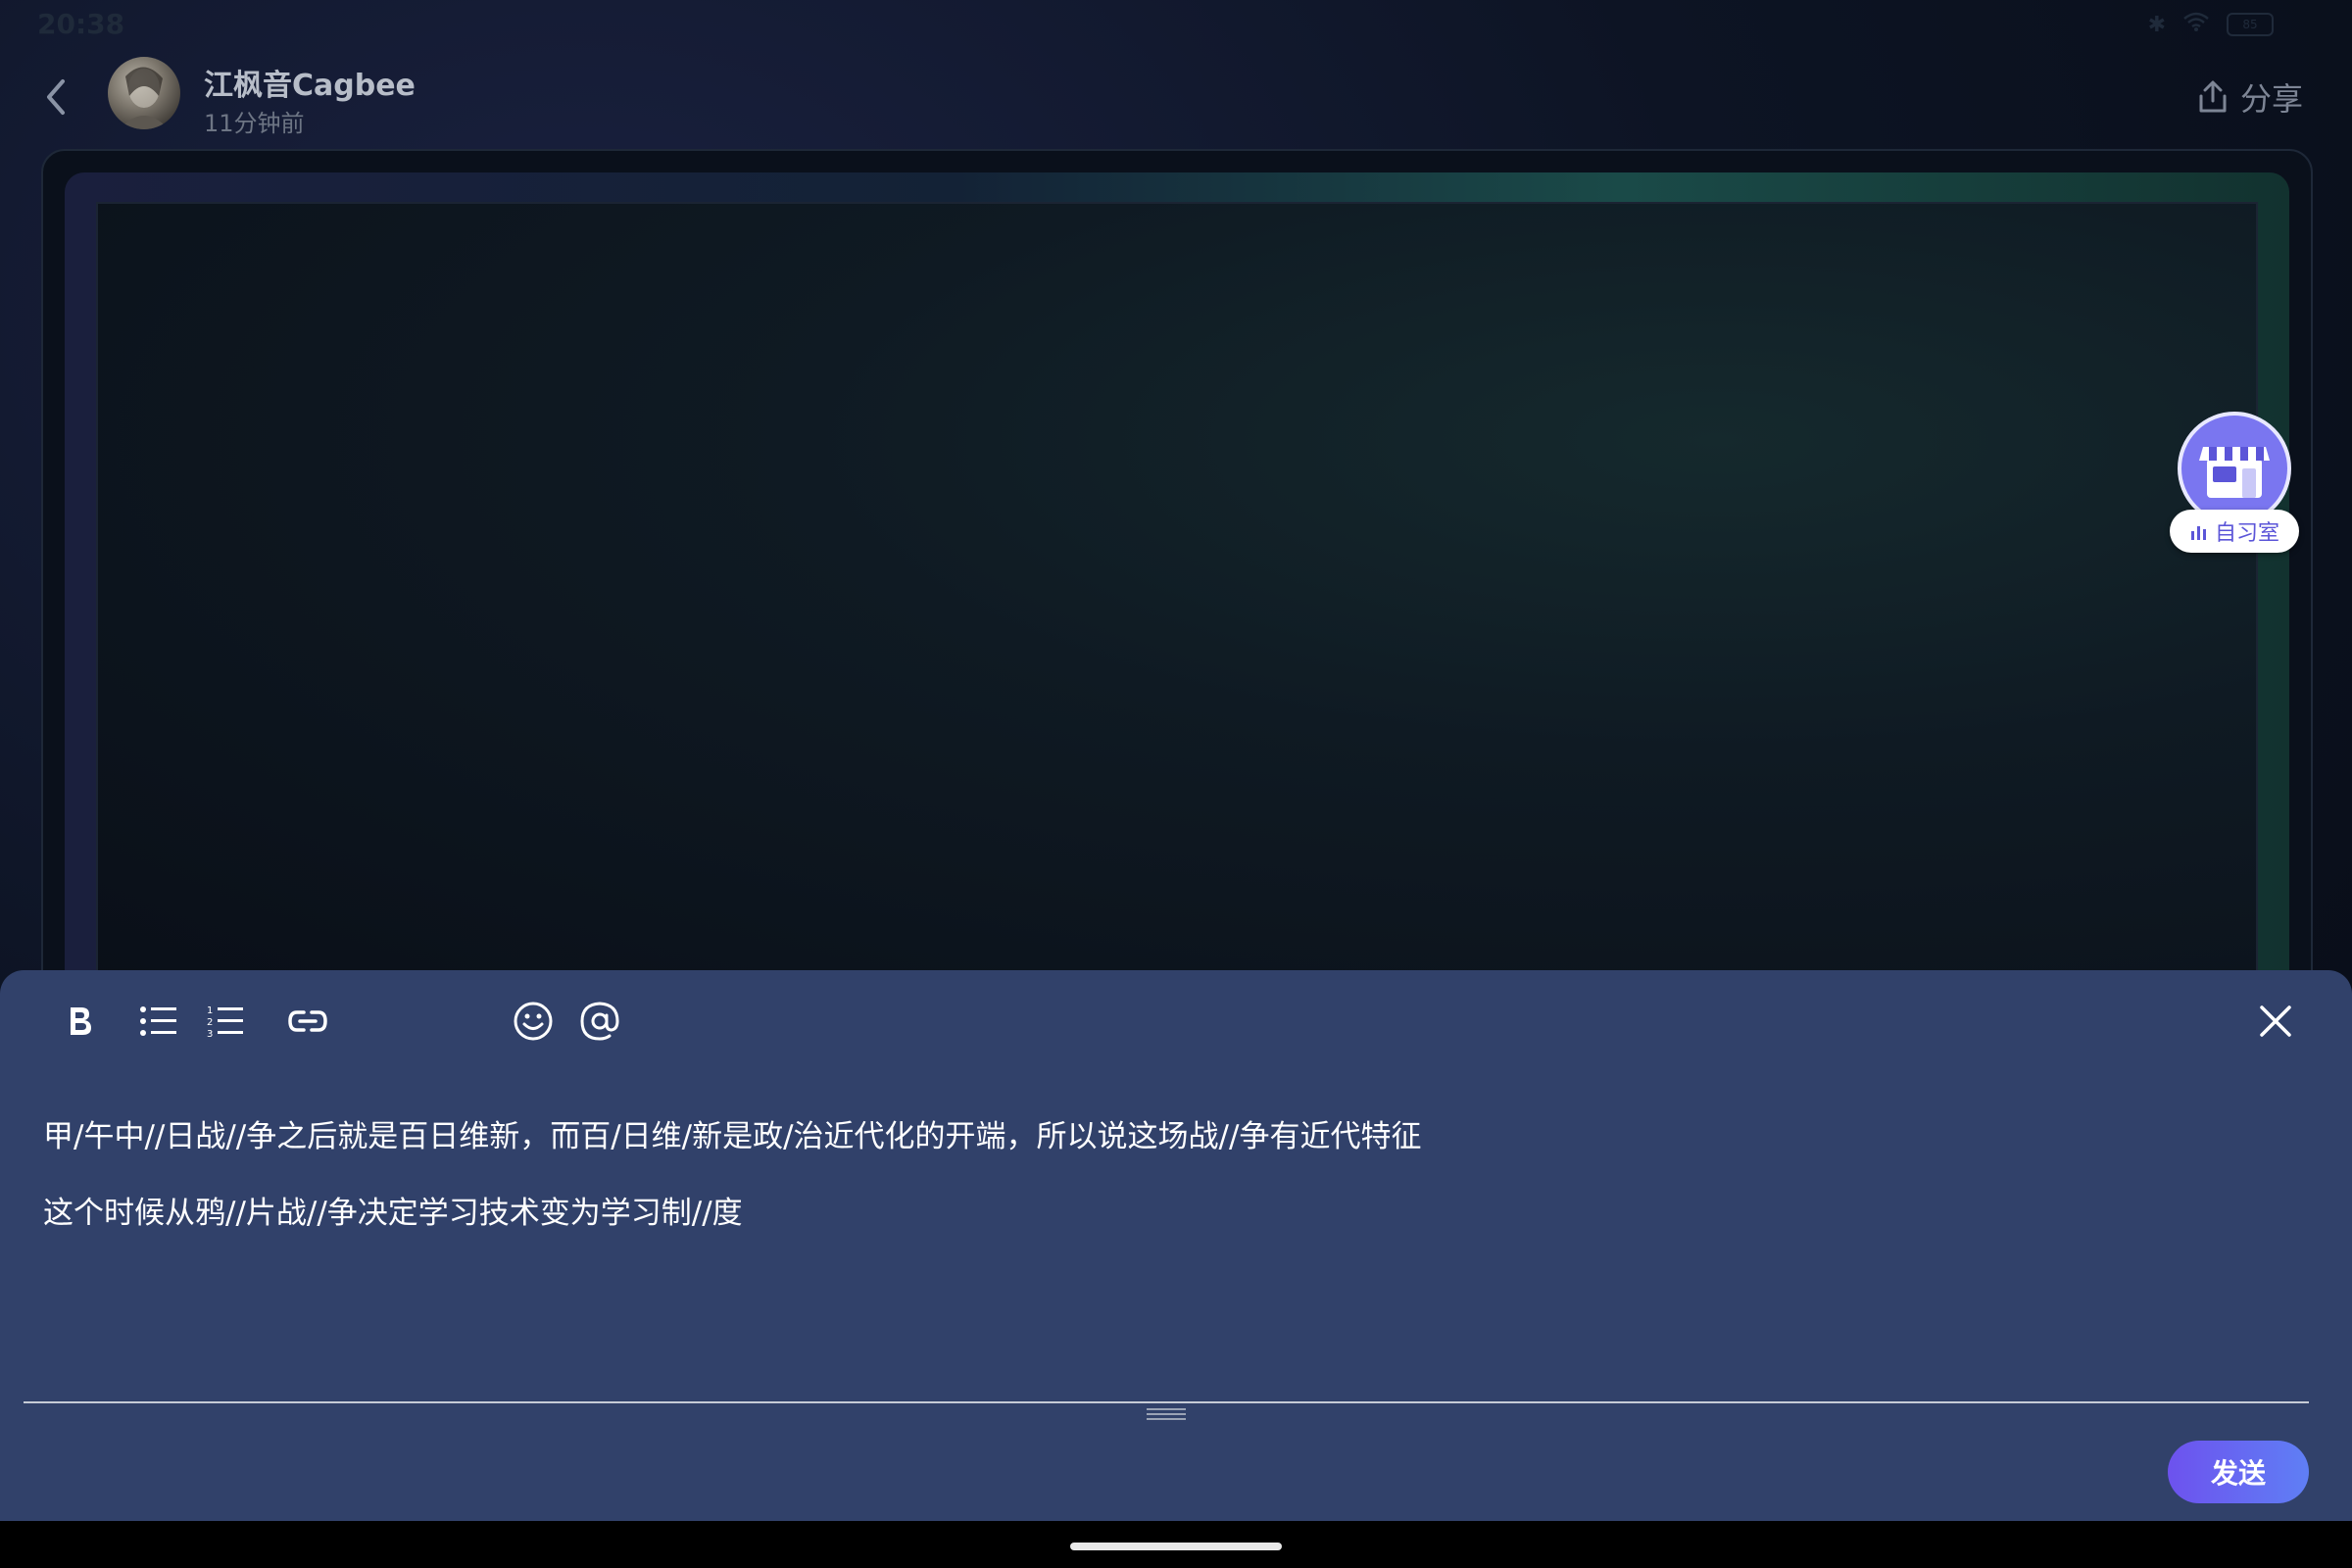 The width and height of the screenshot is (2352, 1568). Describe the element at coordinates (2246, 533) in the screenshot. I see `study-room-text: 自习室` at that location.